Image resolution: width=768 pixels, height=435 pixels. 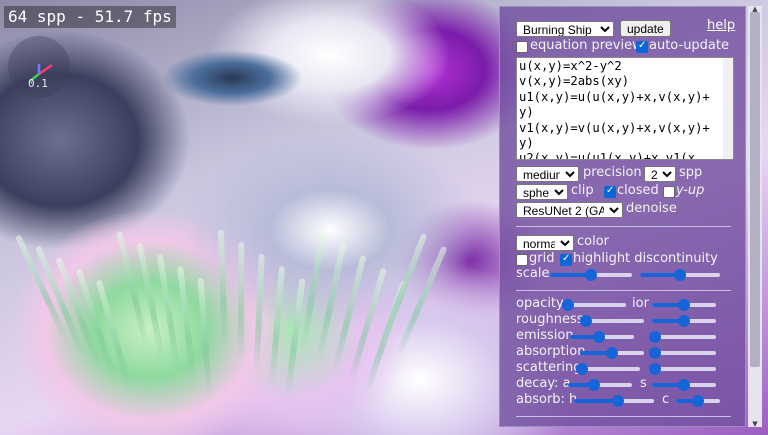 I want to click on equation-line: v1(x,y)=v(u(x,y)+x,v(x,y)+, so click(x=614, y=127).